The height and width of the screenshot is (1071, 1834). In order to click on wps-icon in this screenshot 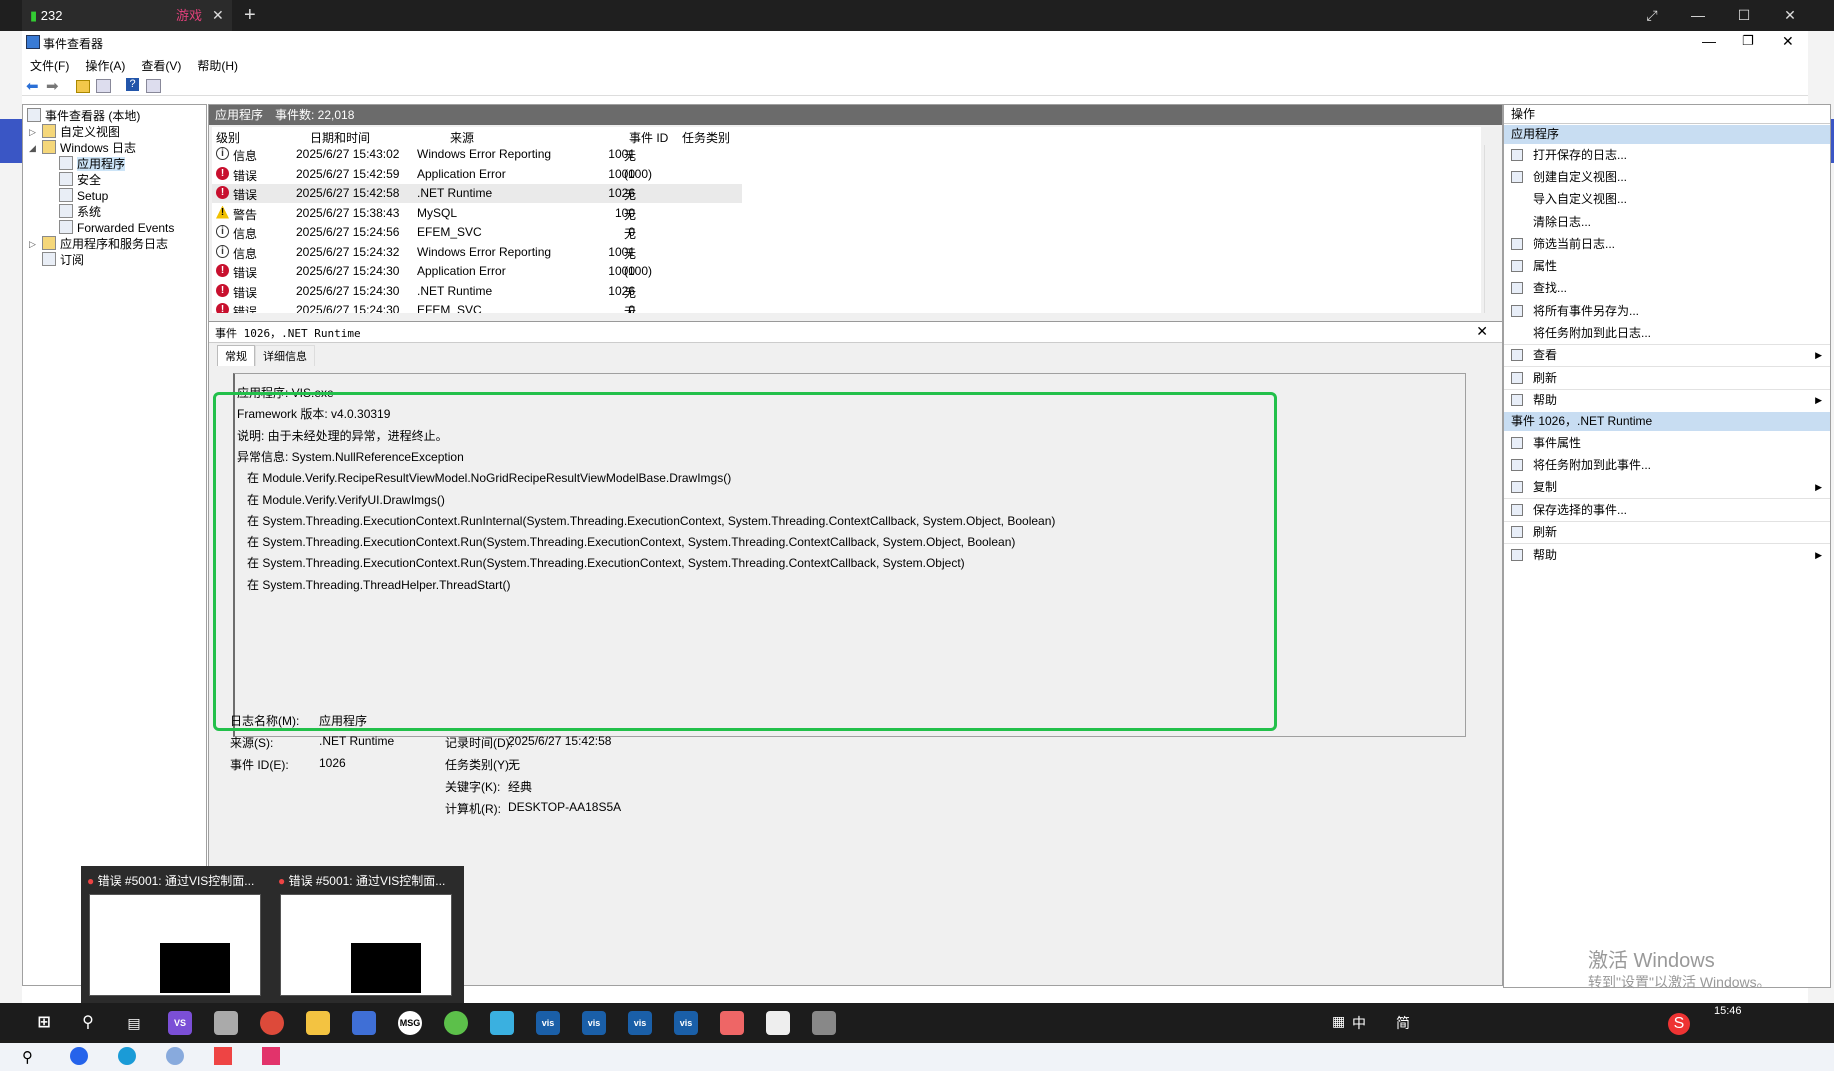, I will do `click(223, 1056)`.